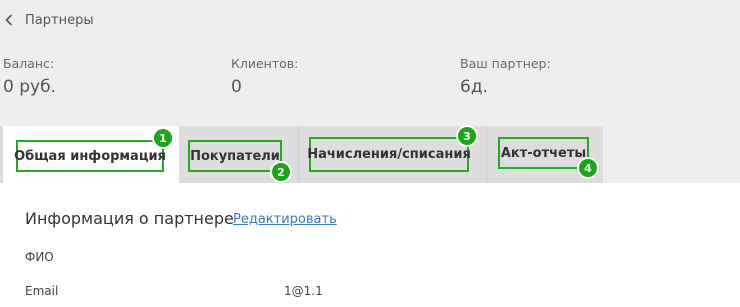  What do you see at coordinates (505, 76) in the screenshot?
I see `partner-stat: Ваш партнер: 6д.` at bounding box center [505, 76].